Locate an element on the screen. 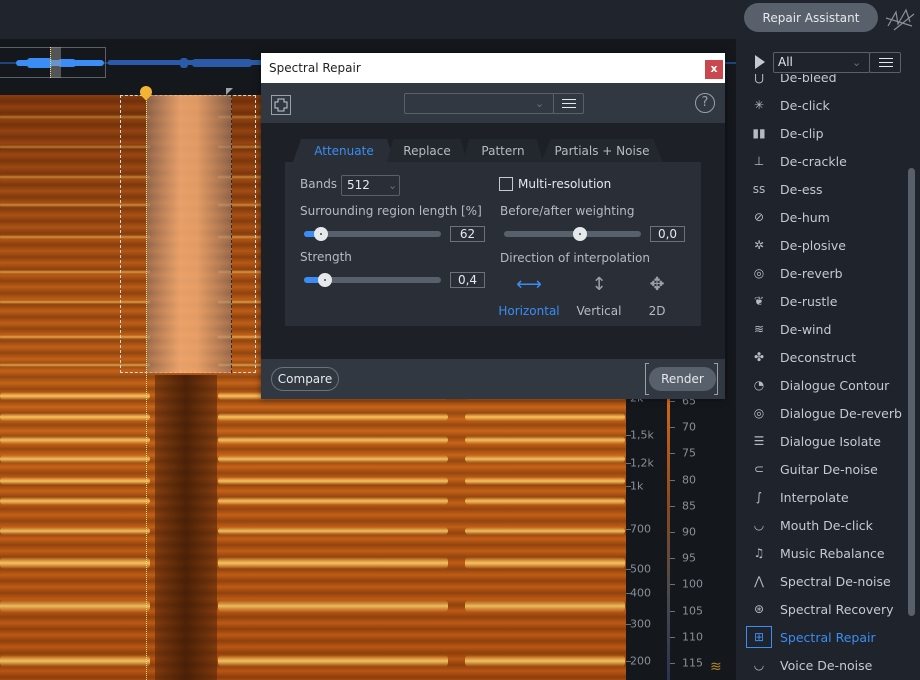 The height and width of the screenshot is (680, 920). module-item-music-rebalance: ♫ Music Rebalance is located at coordinates (826, 553).